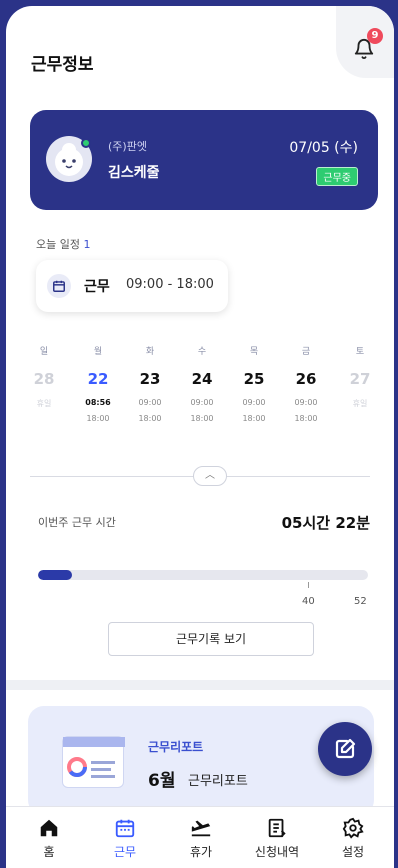 Image resolution: width=398 pixels, height=868 pixels. I want to click on nav-item-settings: 설정, so click(353, 837).